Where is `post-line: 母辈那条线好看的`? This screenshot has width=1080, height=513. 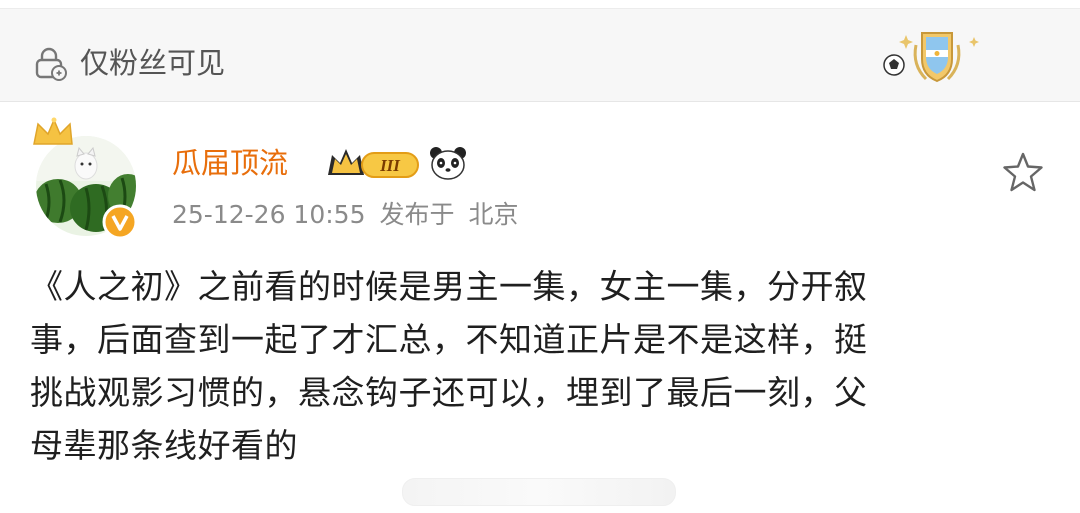 post-line: 母辈那条线好看的 is located at coordinates (164, 445).